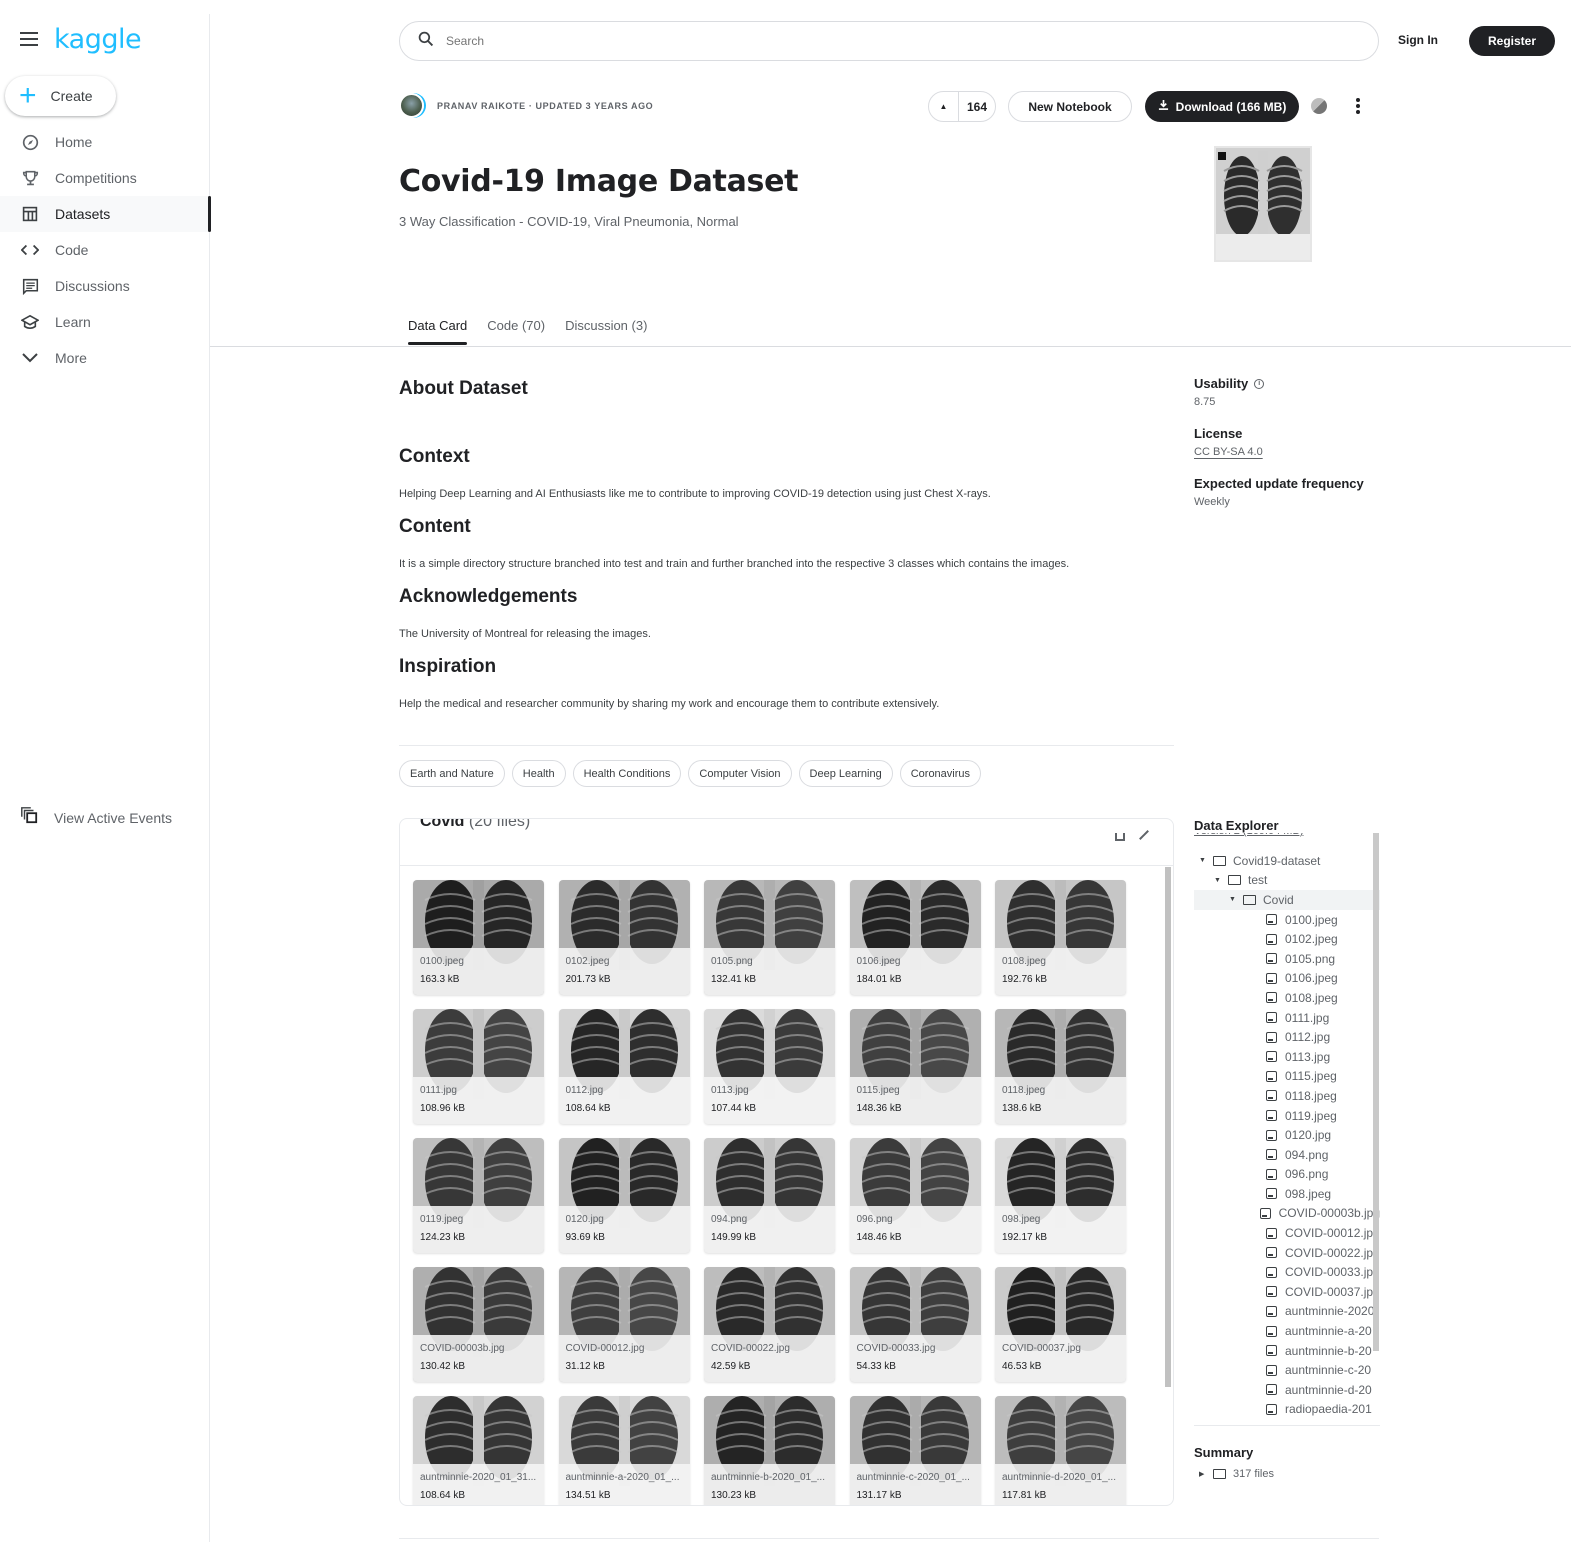 This screenshot has height=1557, width=1571. I want to click on tree-file: radiopaedia-201, so click(1287, 1410).